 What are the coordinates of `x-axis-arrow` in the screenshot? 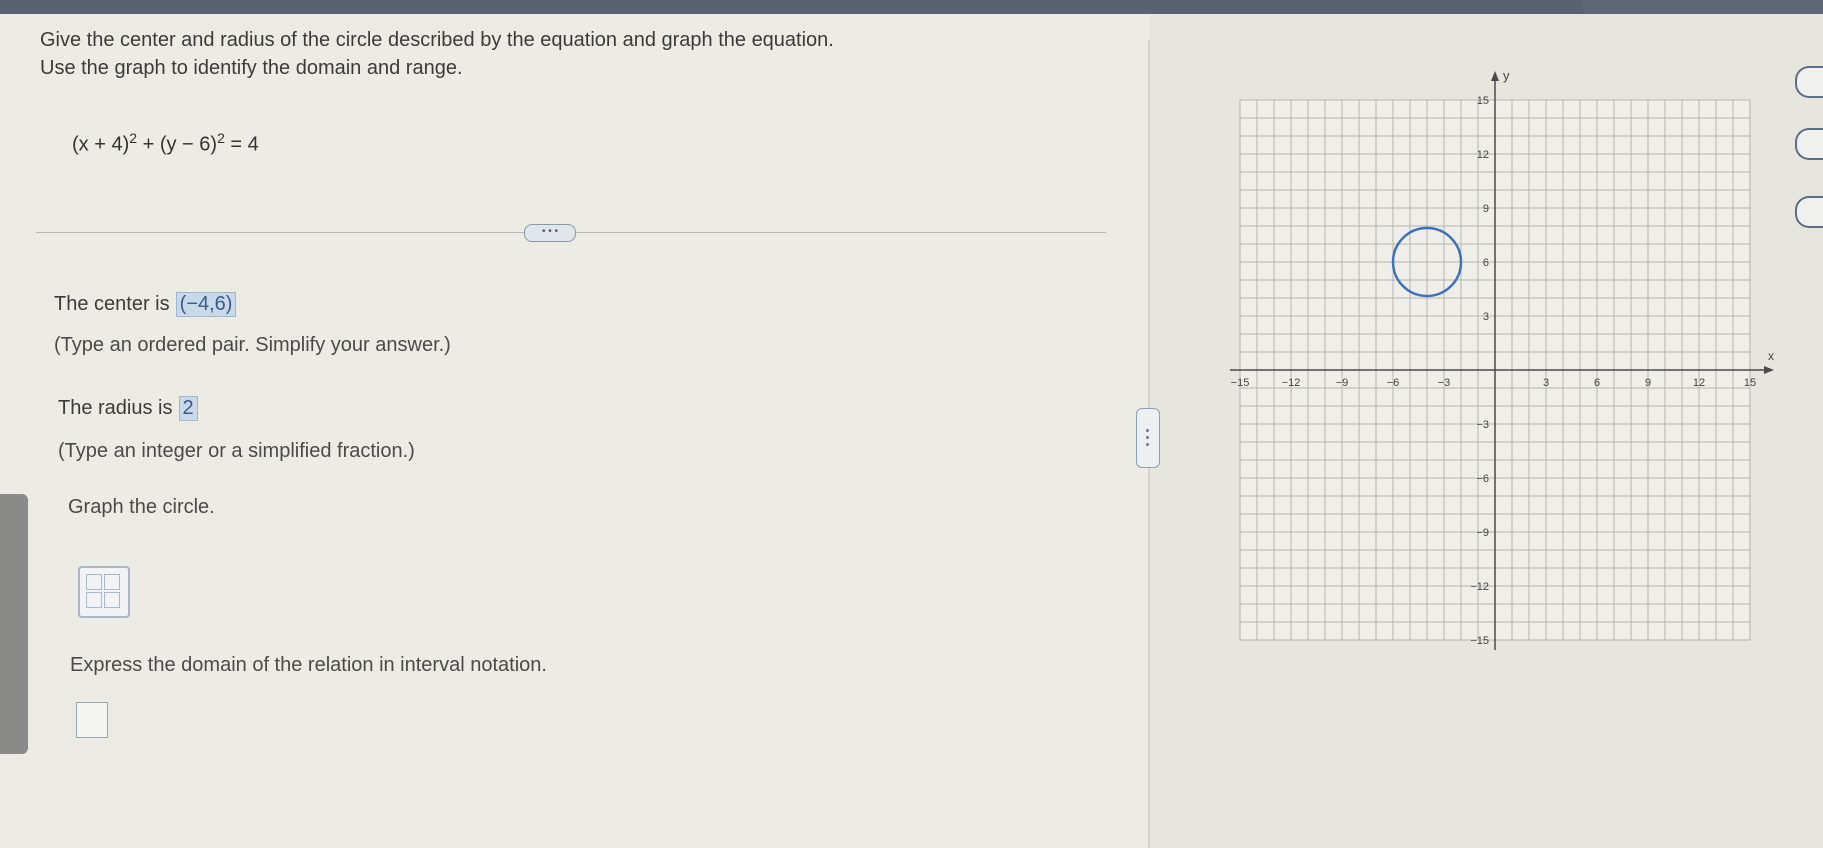 It's located at (1769, 370).